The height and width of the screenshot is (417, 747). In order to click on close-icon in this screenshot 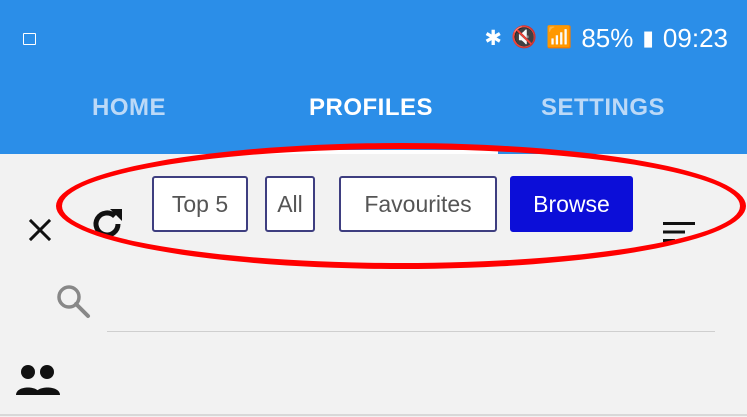, I will do `click(40, 230)`.